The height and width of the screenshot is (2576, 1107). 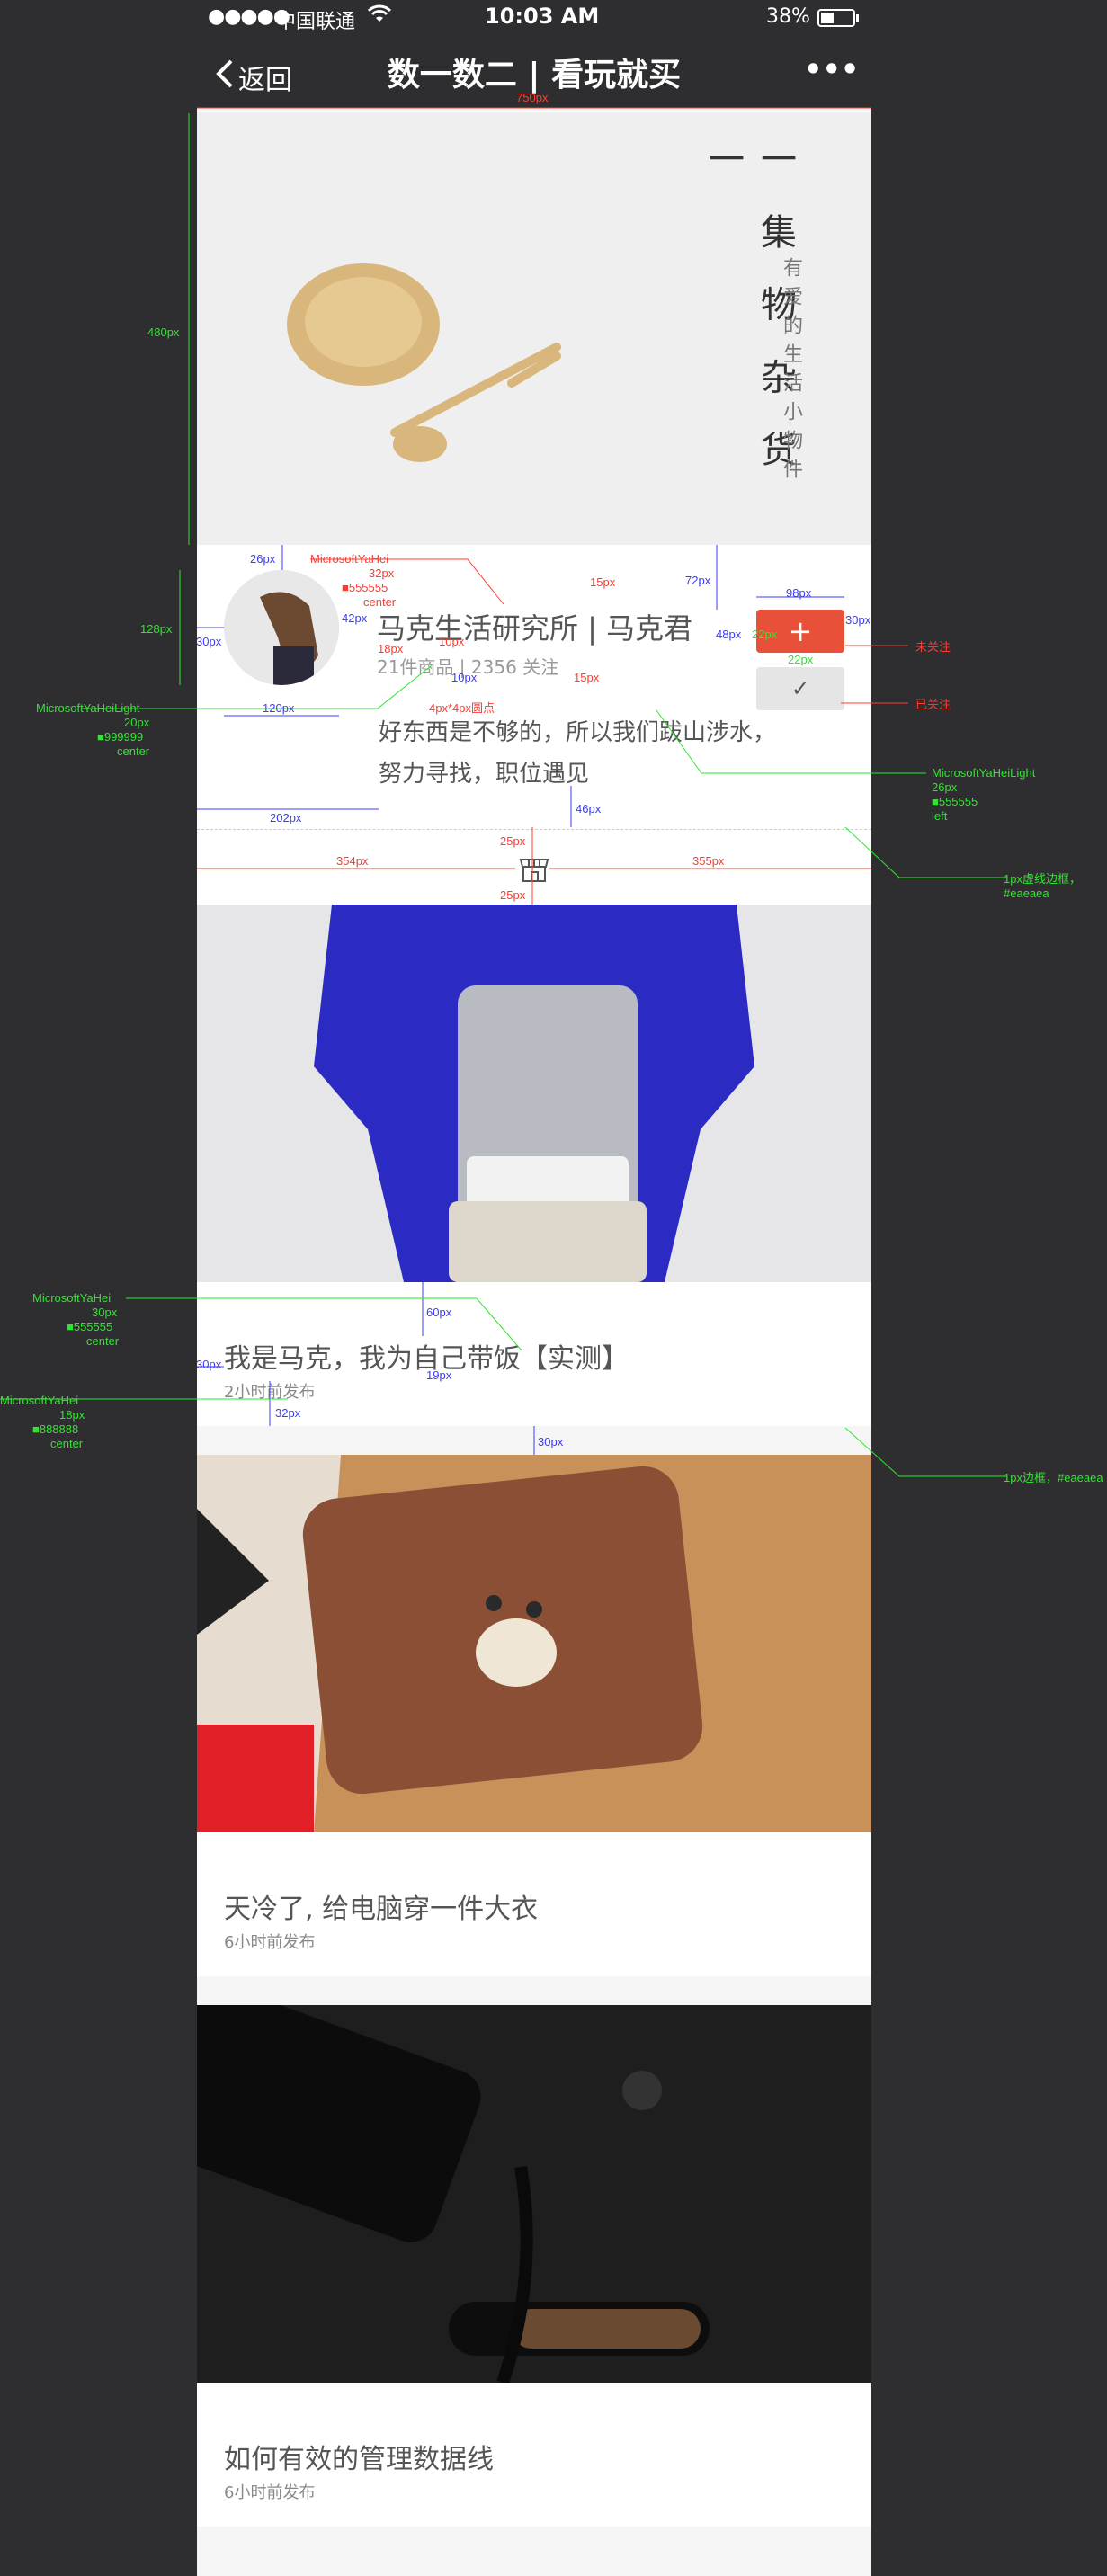 I want to click on annotation: 1px虚线边框，, so click(x=1042, y=879).